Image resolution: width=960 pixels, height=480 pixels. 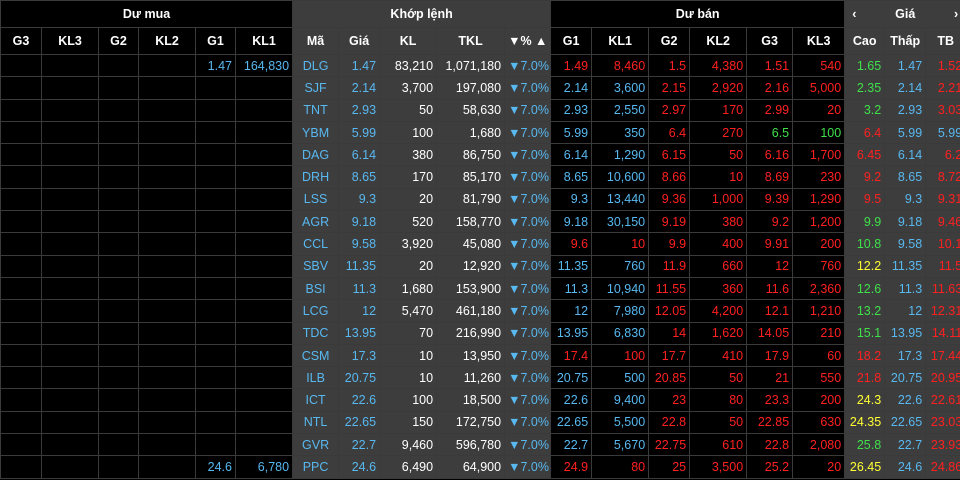 I want to click on col-header-sell-g2: G2, so click(x=669, y=41).